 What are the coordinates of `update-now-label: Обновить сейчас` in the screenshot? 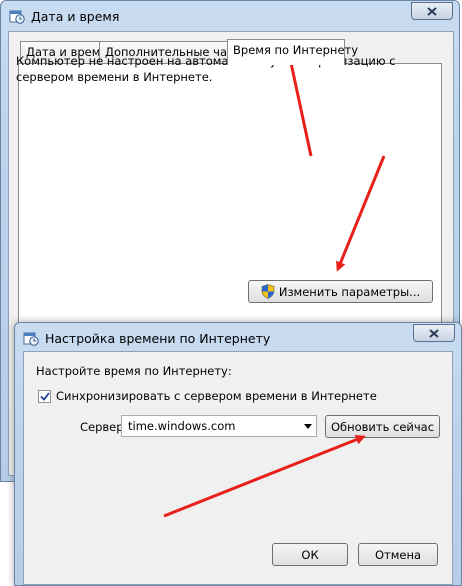 It's located at (382, 426).